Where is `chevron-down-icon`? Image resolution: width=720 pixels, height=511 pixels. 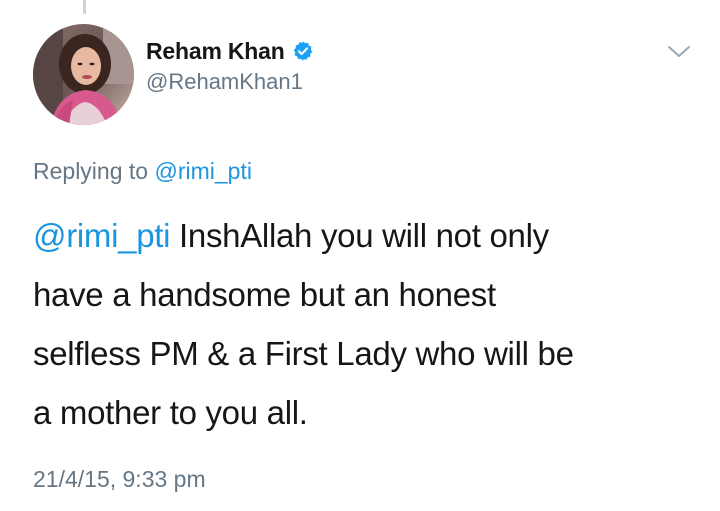
chevron-down-icon is located at coordinates (679, 52).